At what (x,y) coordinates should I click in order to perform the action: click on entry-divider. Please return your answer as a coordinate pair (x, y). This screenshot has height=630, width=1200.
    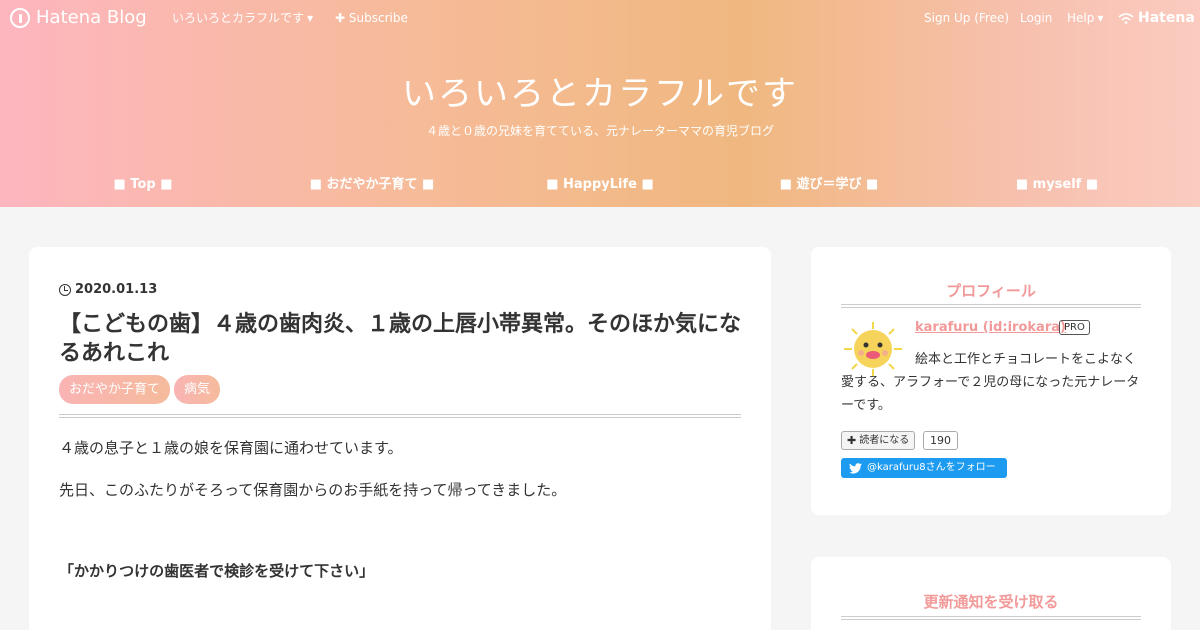
    Looking at the image, I should click on (400, 416).